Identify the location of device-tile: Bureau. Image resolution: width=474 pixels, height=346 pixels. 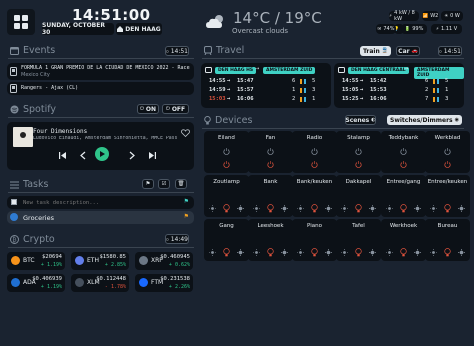
(447, 240).